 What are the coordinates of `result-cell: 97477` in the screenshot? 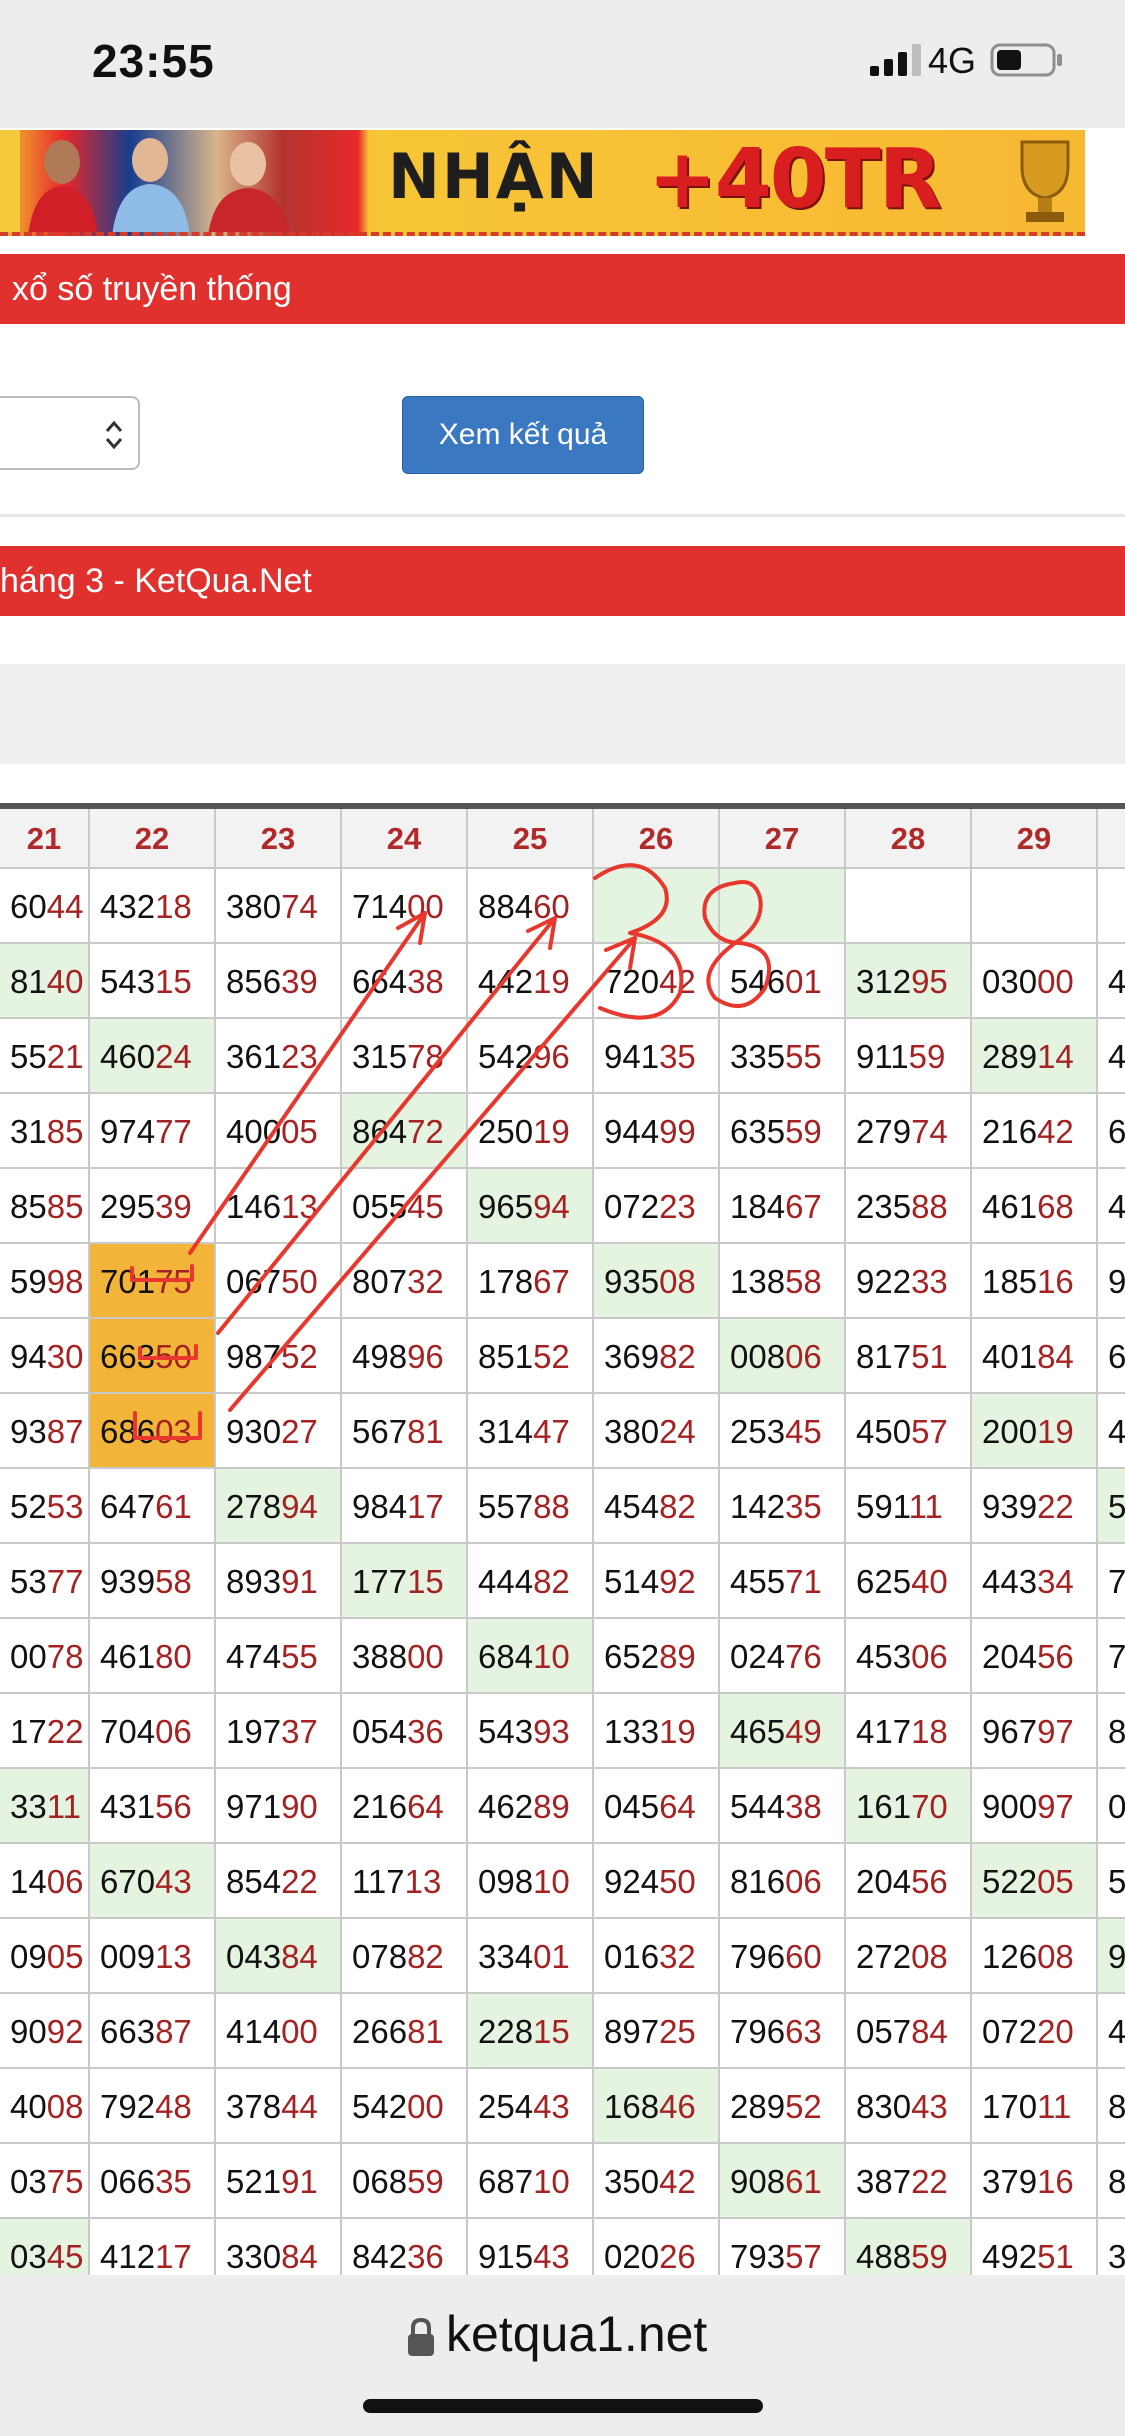 It's located at (153, 1131).